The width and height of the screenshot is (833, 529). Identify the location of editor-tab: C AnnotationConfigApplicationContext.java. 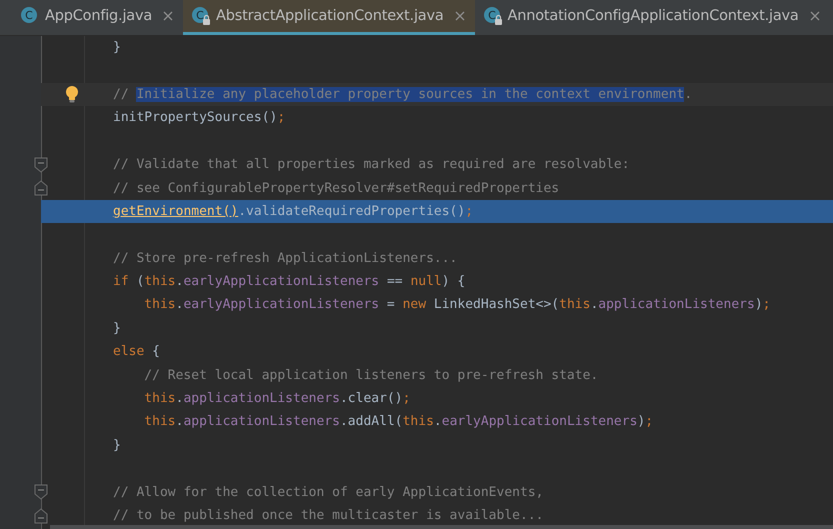
(652, 17).